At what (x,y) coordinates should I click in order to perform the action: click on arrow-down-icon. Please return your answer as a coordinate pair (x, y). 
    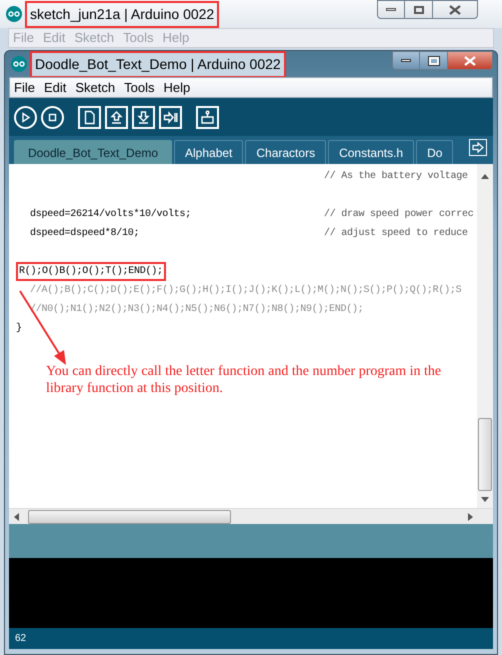
    Looking at the image, I should click on (143, 117).